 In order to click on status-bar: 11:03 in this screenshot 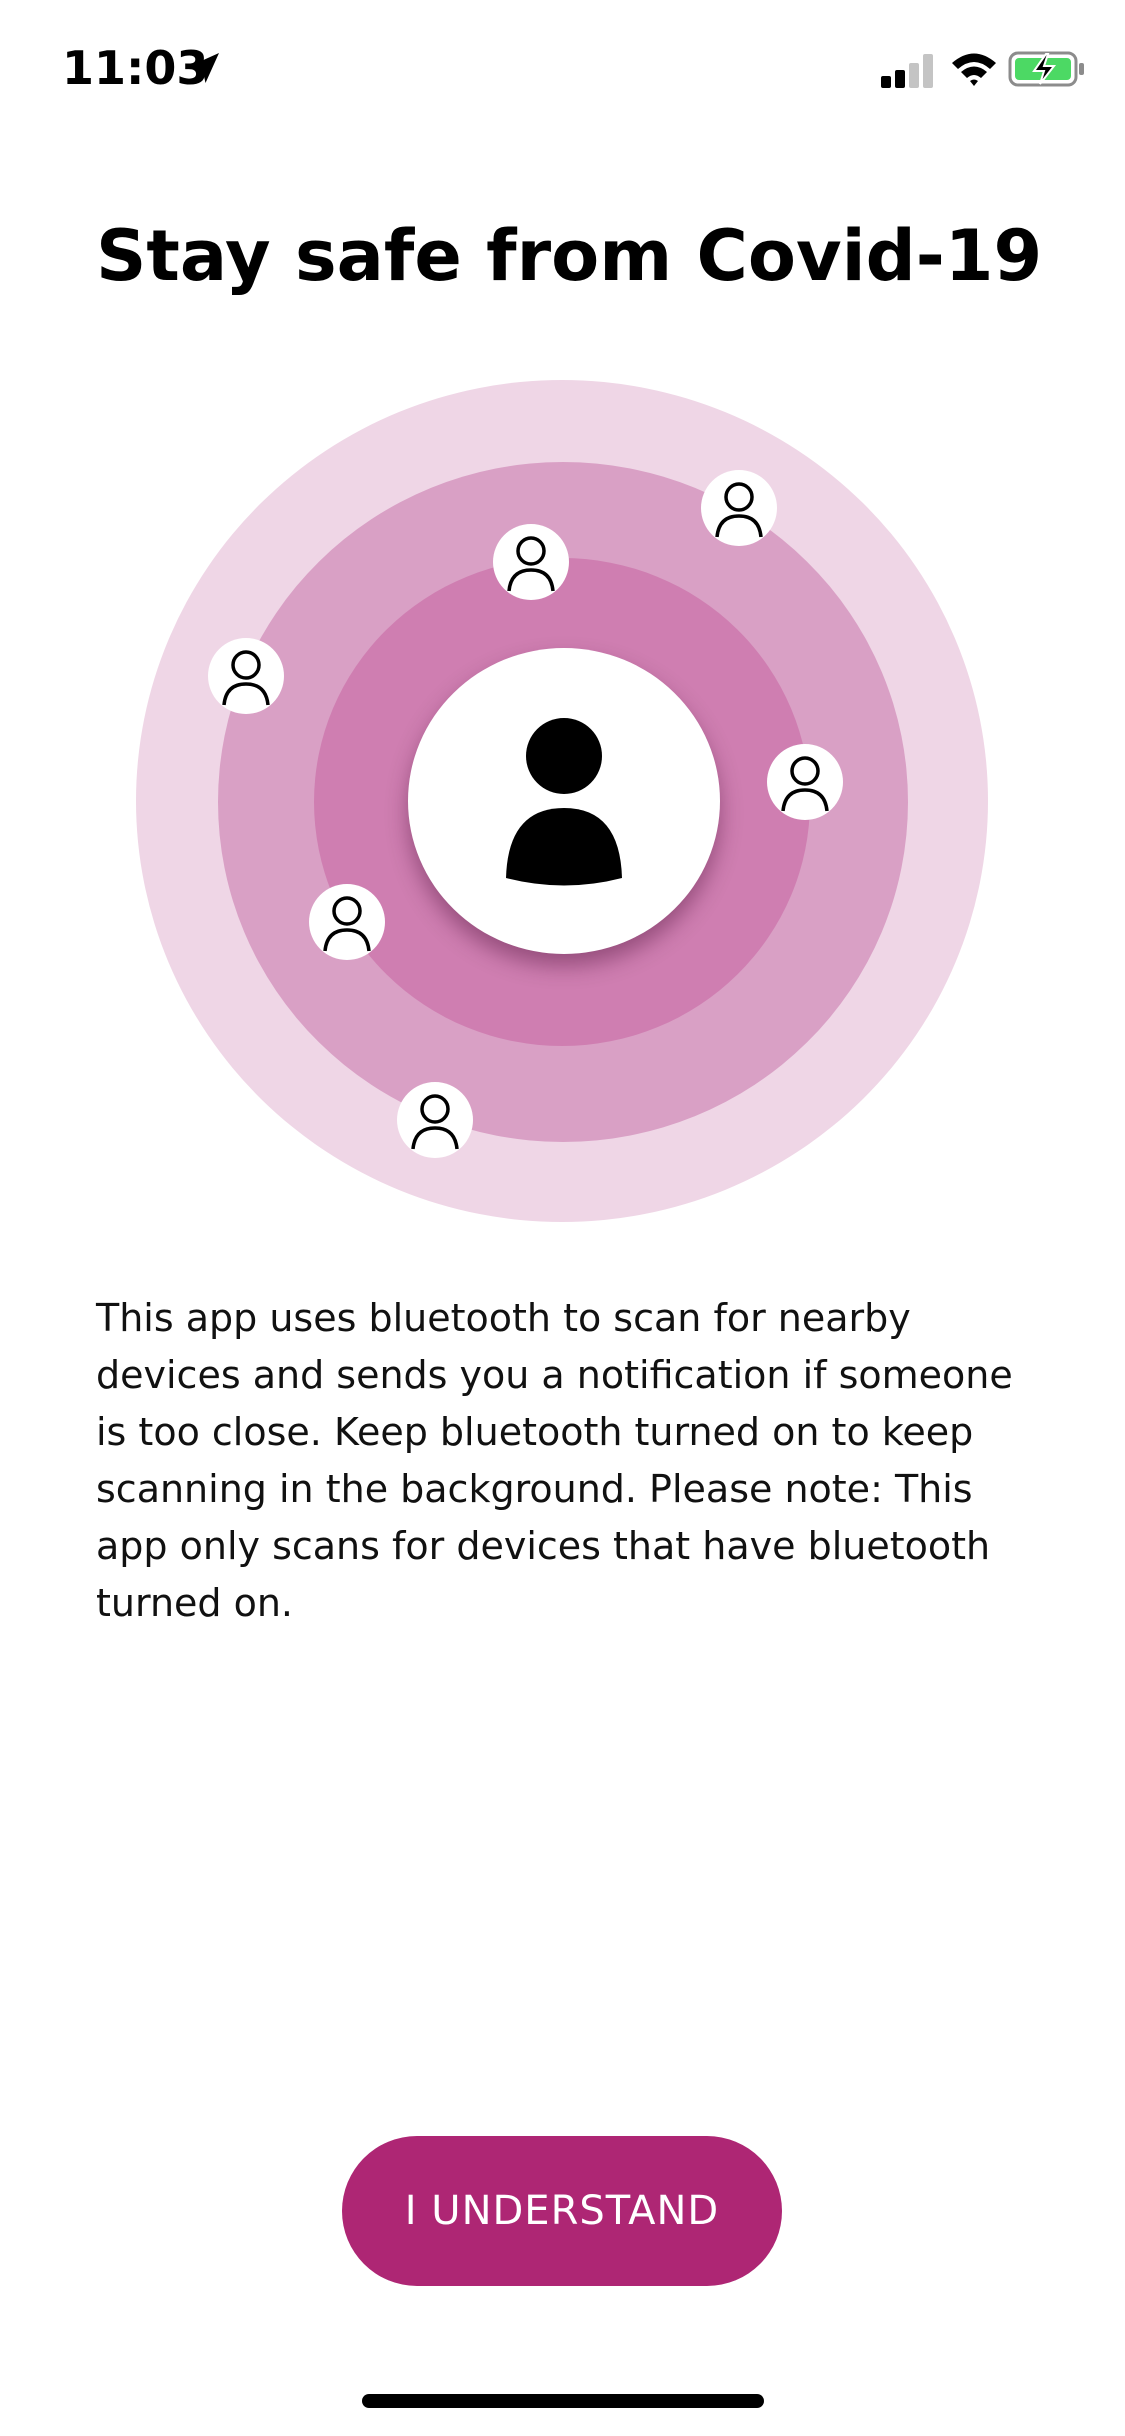, I will do `click(562, 70)`.